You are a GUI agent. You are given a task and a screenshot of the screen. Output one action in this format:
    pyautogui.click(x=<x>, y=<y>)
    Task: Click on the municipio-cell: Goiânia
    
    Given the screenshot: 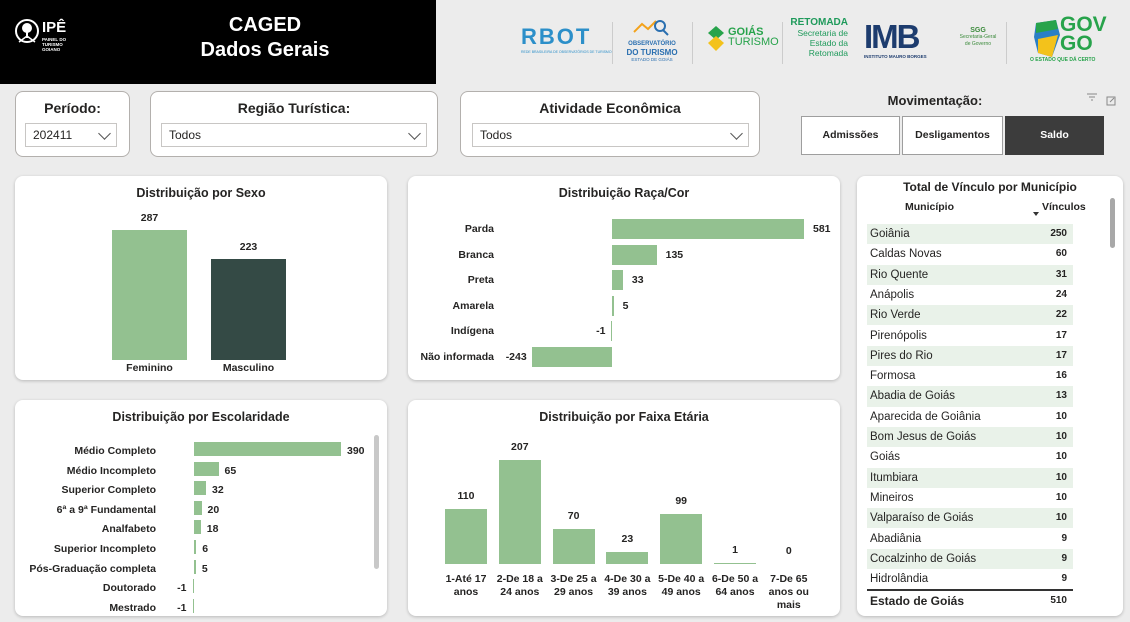 What is the action you would take?
    pyautogui.click(x=890, y=234)
    